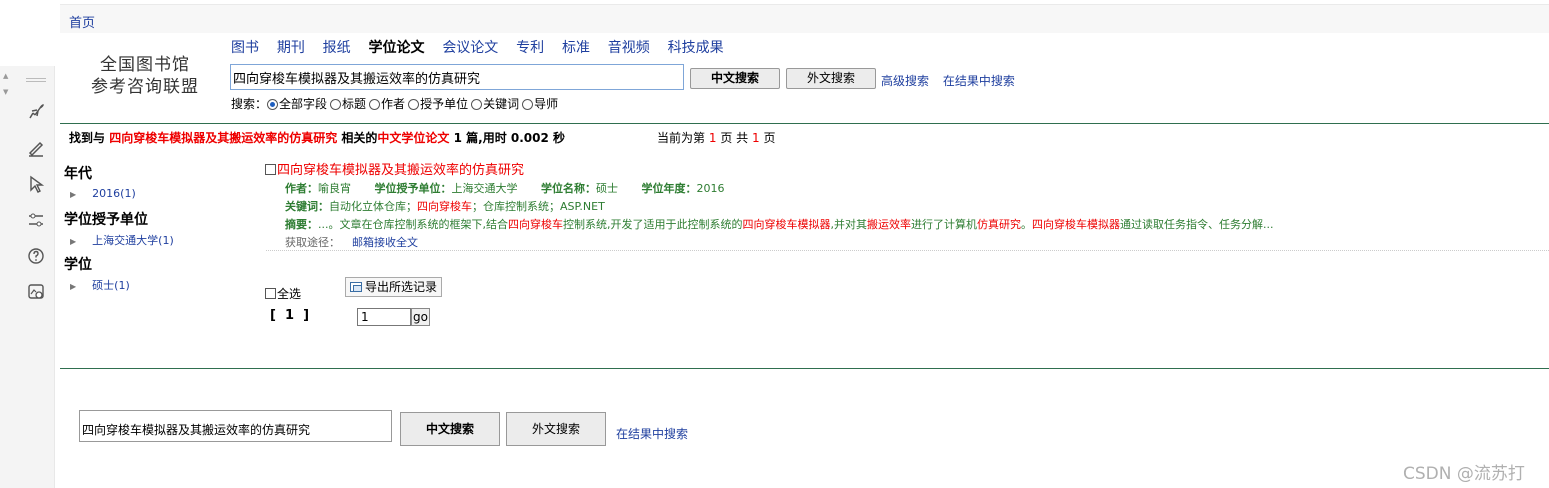  What do you see at coordinates (755, 138) in the screenshot?
I see `page-total: 1` at bounding box center [755, 138].